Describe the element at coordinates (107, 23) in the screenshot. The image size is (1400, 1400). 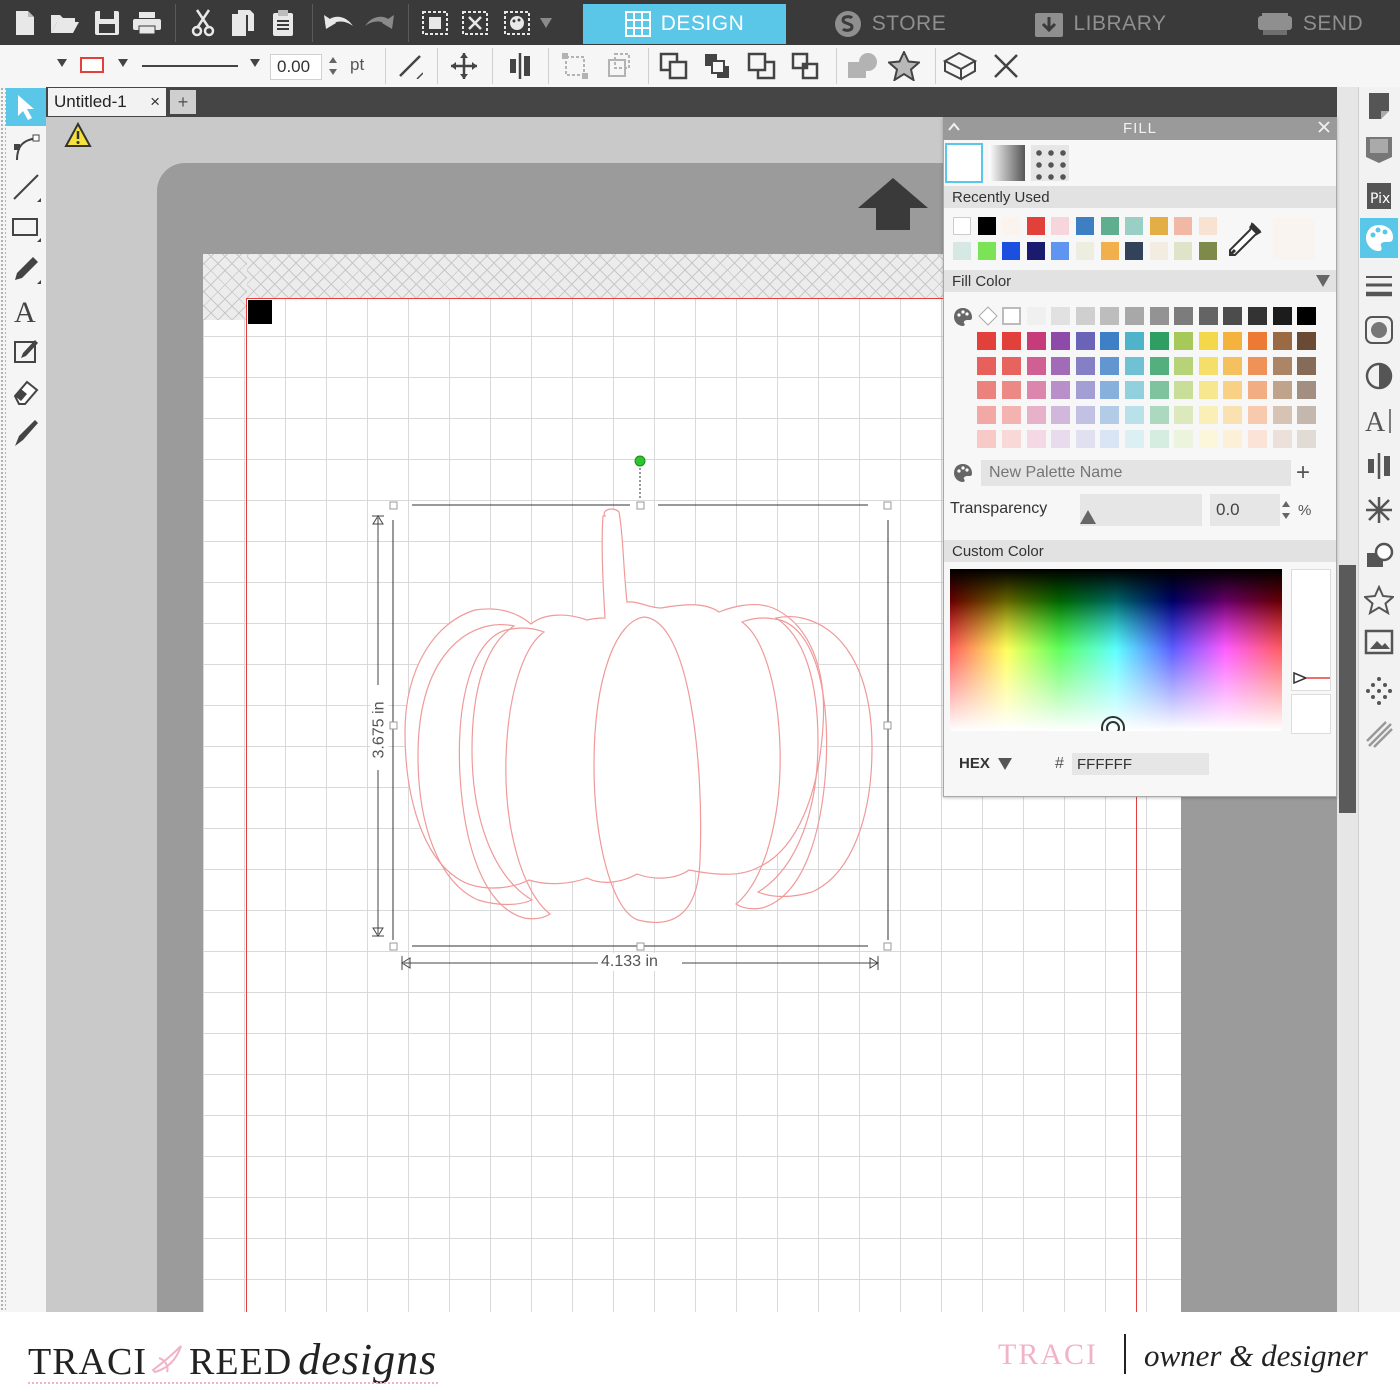
I see `save-icon` at that location.